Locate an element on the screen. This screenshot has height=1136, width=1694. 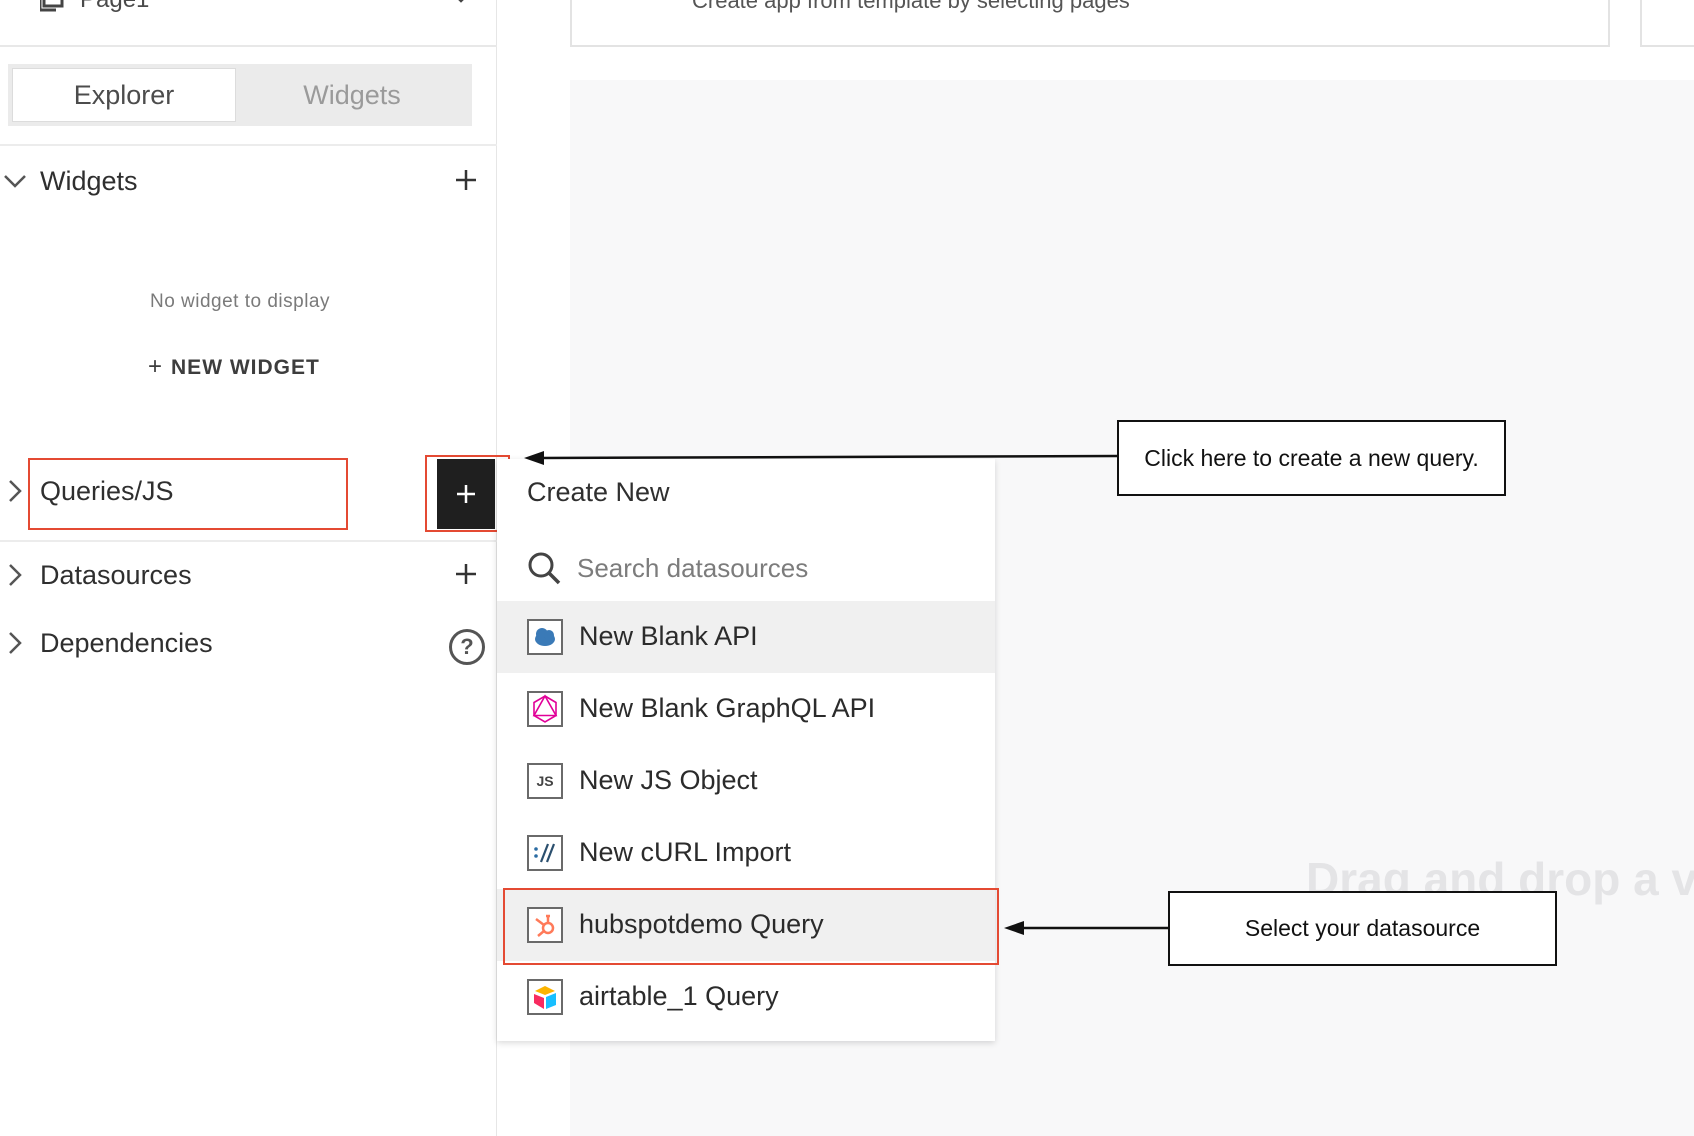
callout-select-datasource: Select your datasource is located at coordinates (1362, 928).